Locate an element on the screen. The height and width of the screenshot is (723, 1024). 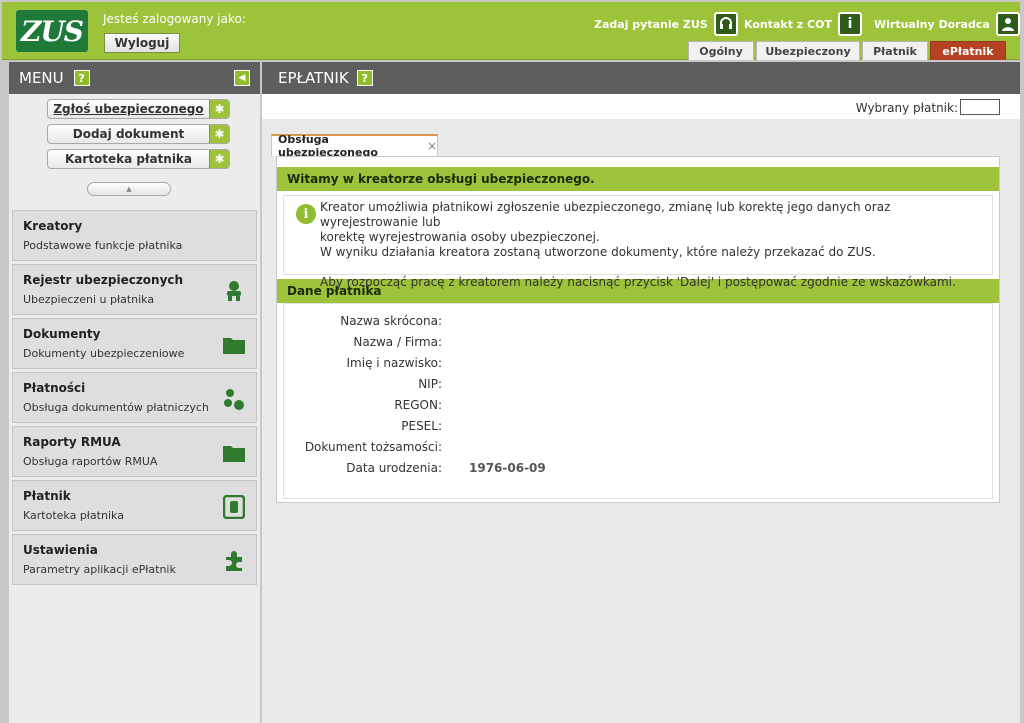
field-label: PESEL: is located at coordinates (421, 426).